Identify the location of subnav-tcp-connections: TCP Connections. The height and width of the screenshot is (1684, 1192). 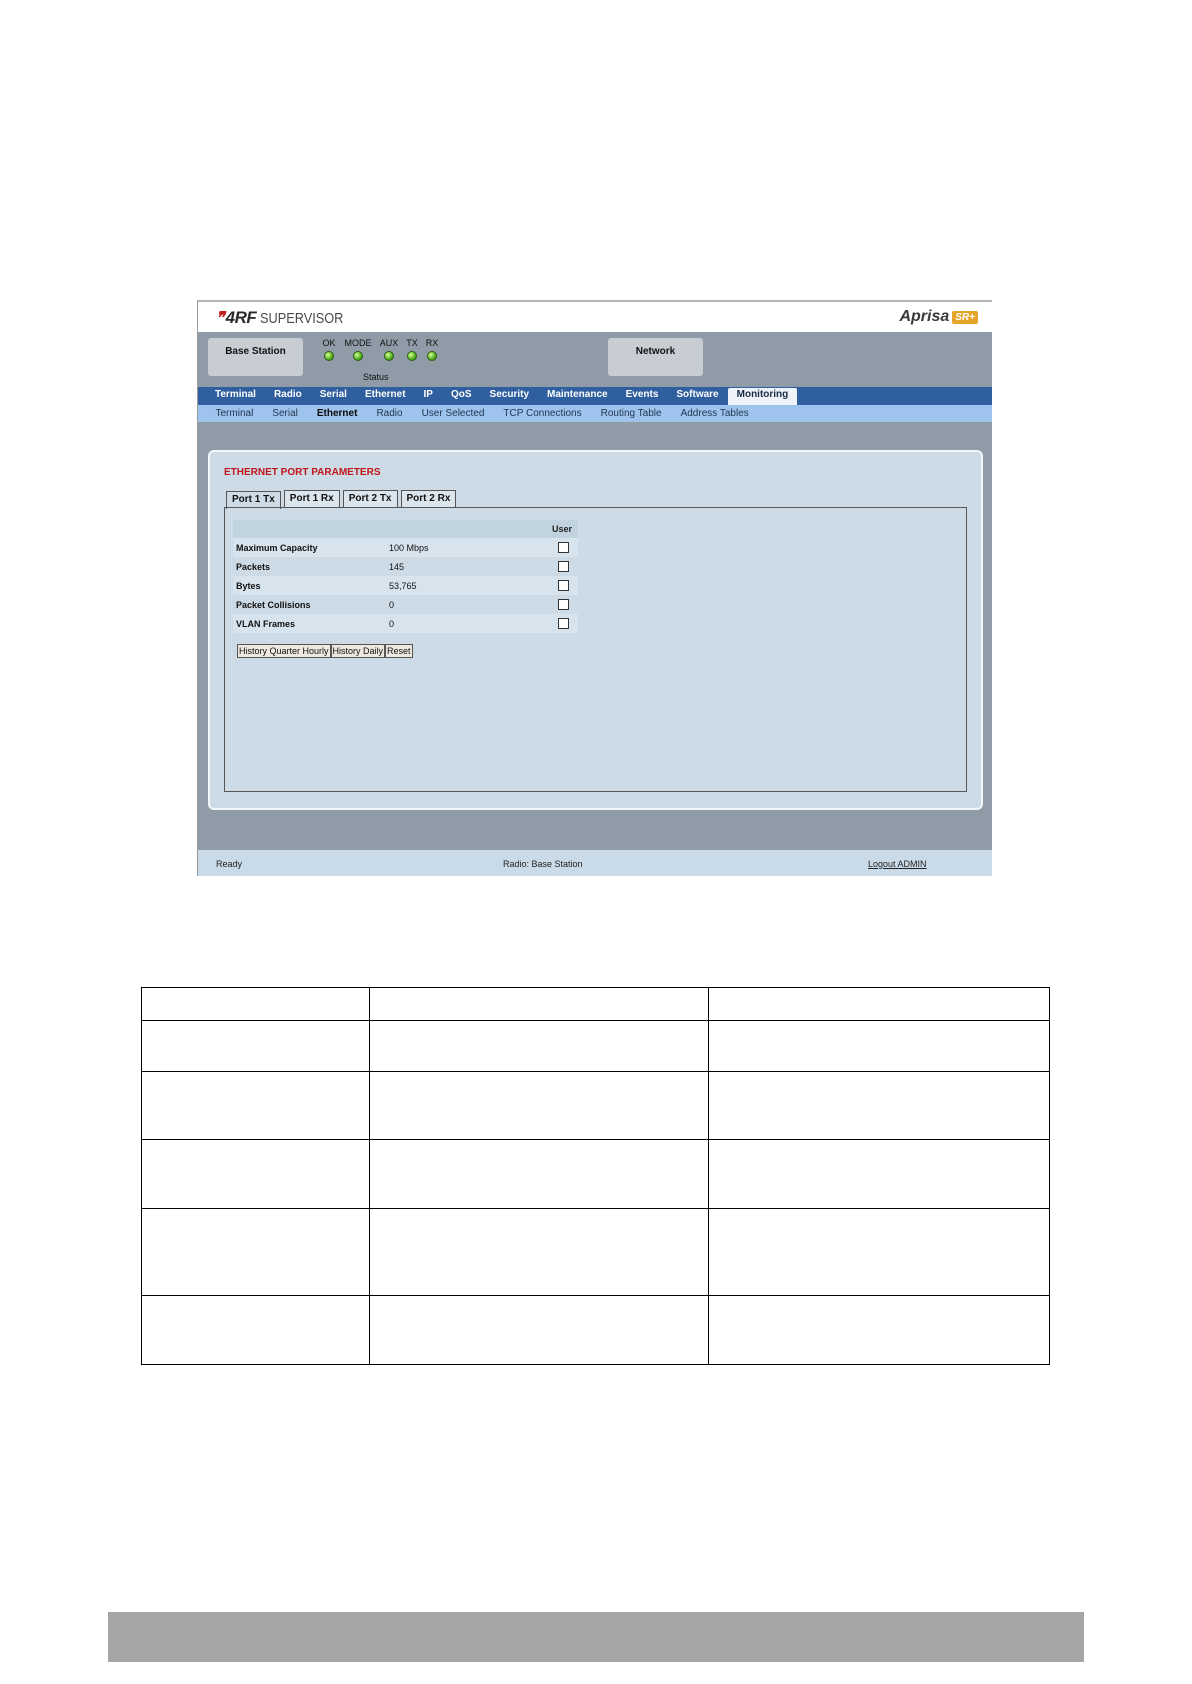
(542, 413).